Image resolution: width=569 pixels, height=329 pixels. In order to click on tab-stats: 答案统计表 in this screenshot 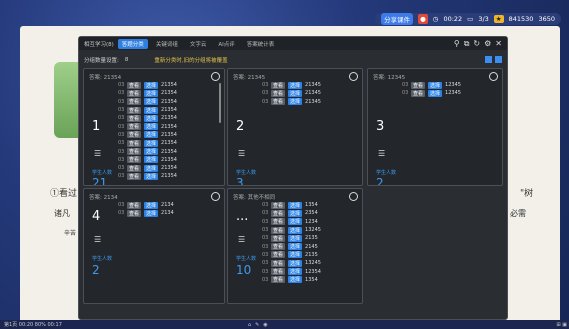, I will do `click(261, 44)`.